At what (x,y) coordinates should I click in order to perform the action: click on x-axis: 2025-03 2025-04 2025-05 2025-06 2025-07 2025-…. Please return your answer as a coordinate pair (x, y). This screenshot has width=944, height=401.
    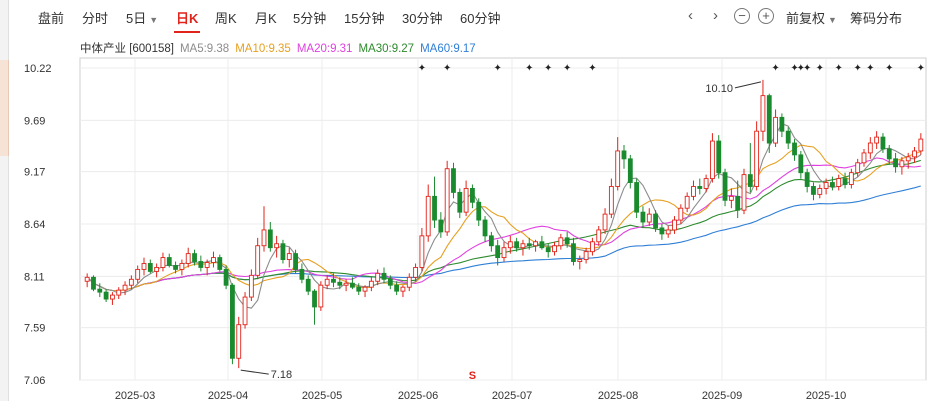
    Looking at the image, I should click on (480, 395).